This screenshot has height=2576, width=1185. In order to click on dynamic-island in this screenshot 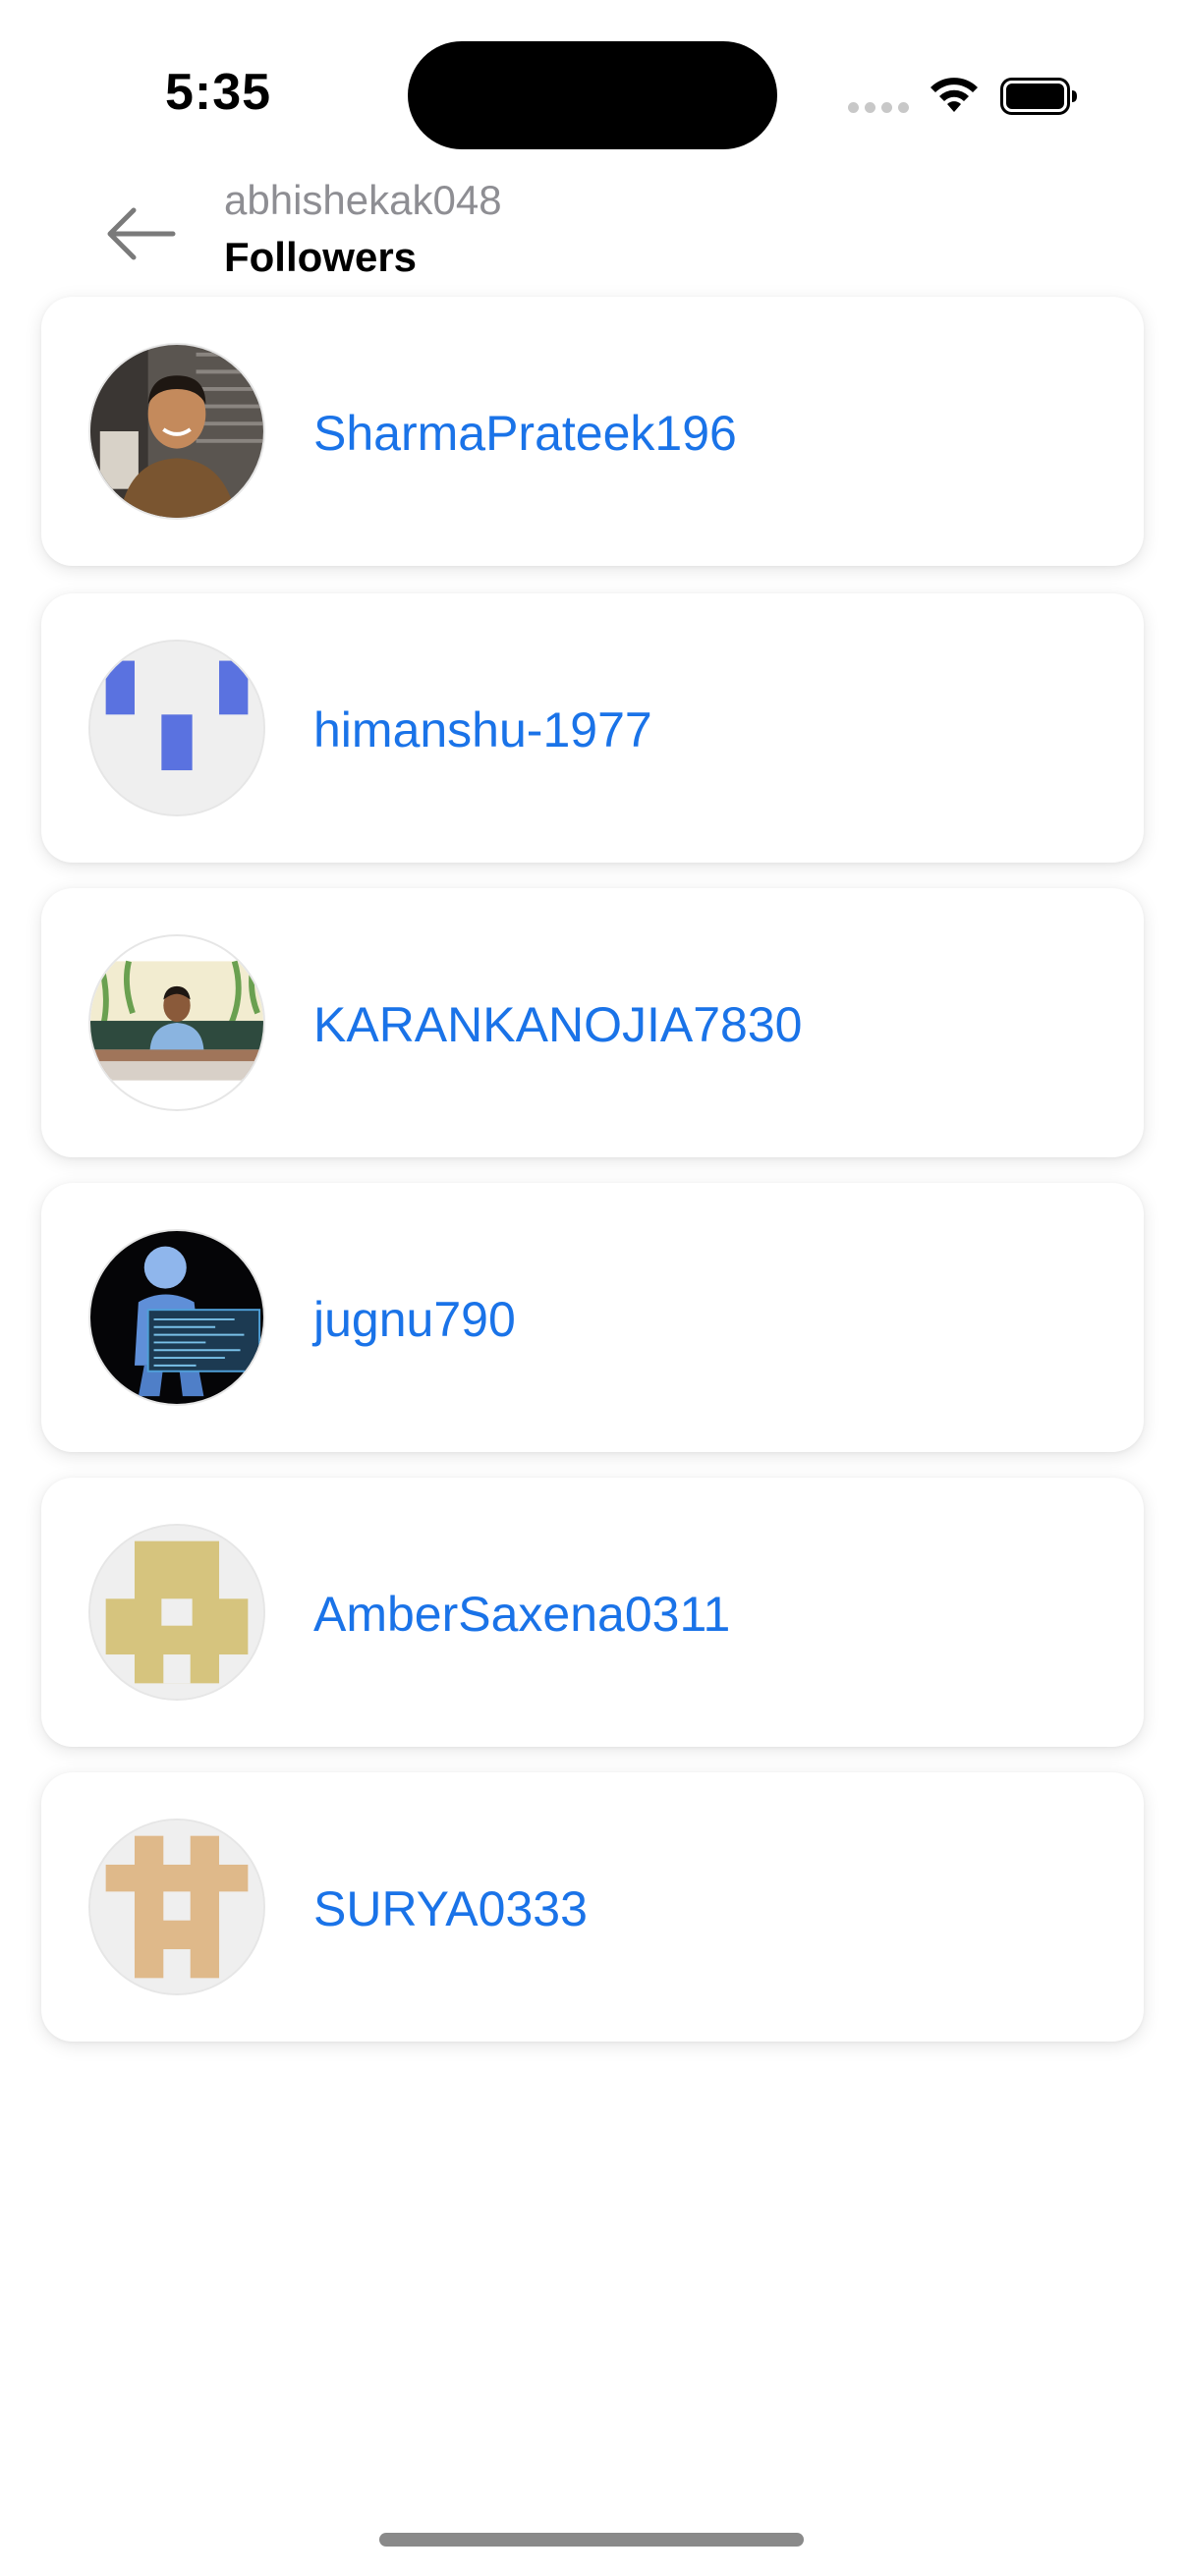, I will do `click(592, 95)`.